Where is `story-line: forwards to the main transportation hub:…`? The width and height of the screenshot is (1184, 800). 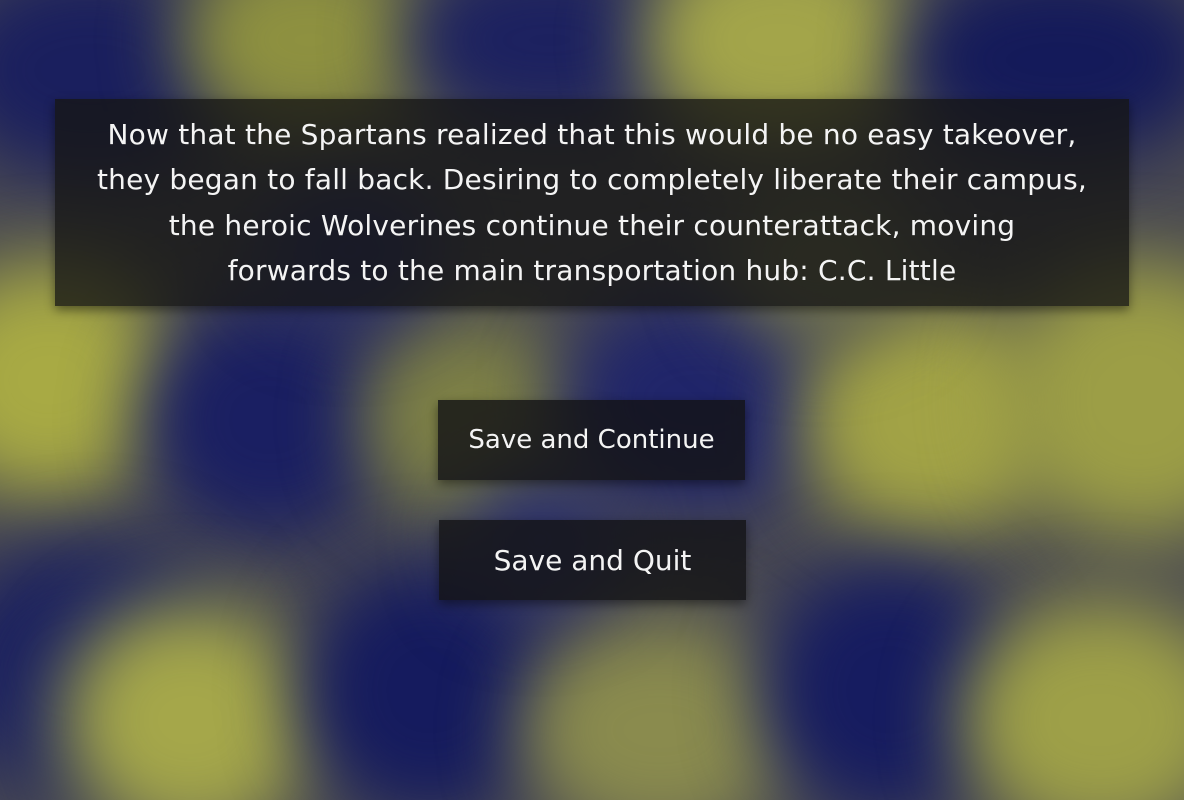
story-line: forwards to the main transportation hub:… is located at coordinates (592, 270).